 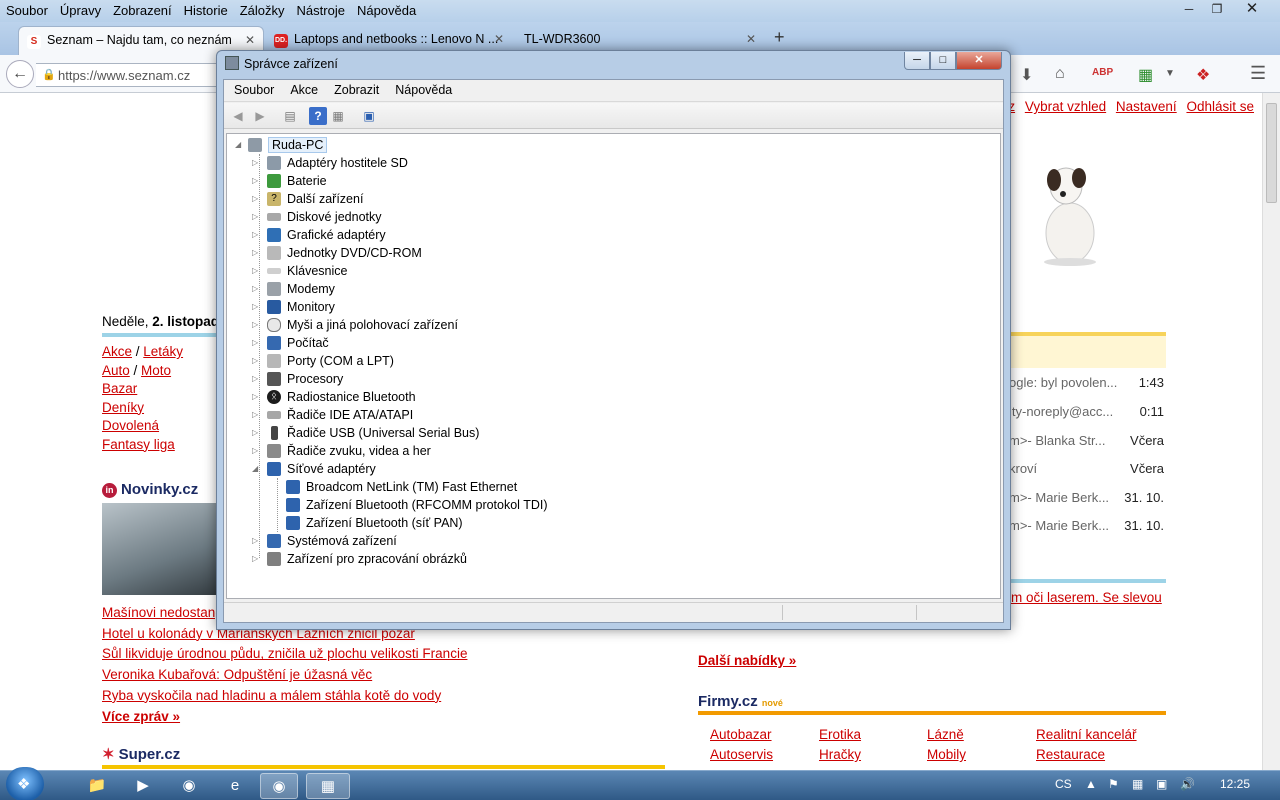 What do you see at coordinates (1187, 784) in the screenshot?
I see `volume-icon: 🔊` at bounding box center [1187, 784].